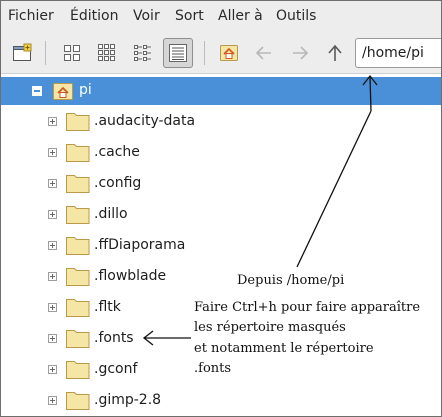 The image size is (442, 417). What do you see at coordinates (291, 280) in the screenshot?
I see `annotation-depuis: Depuis /home/pi` at bounding box center [291, 280].